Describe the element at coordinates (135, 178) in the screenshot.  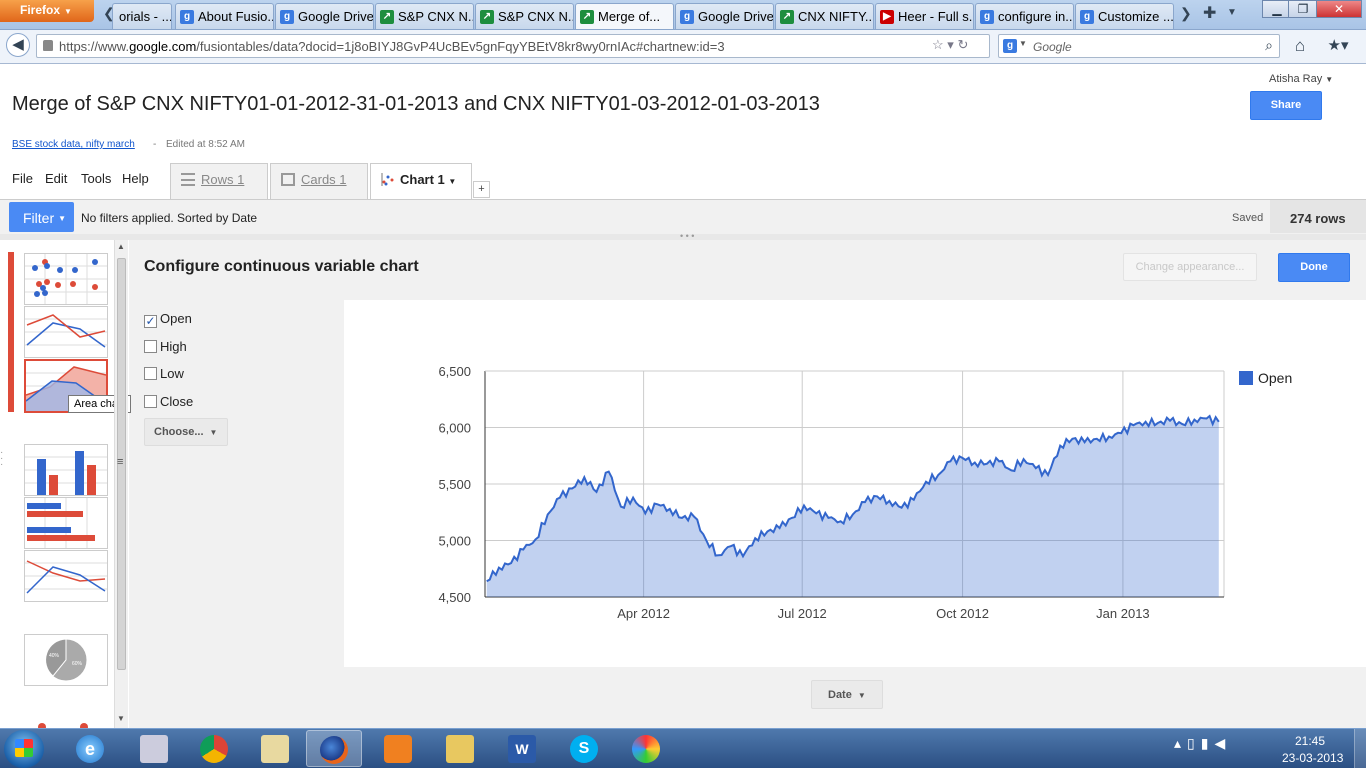
I see `menu-help: Help` at that location.